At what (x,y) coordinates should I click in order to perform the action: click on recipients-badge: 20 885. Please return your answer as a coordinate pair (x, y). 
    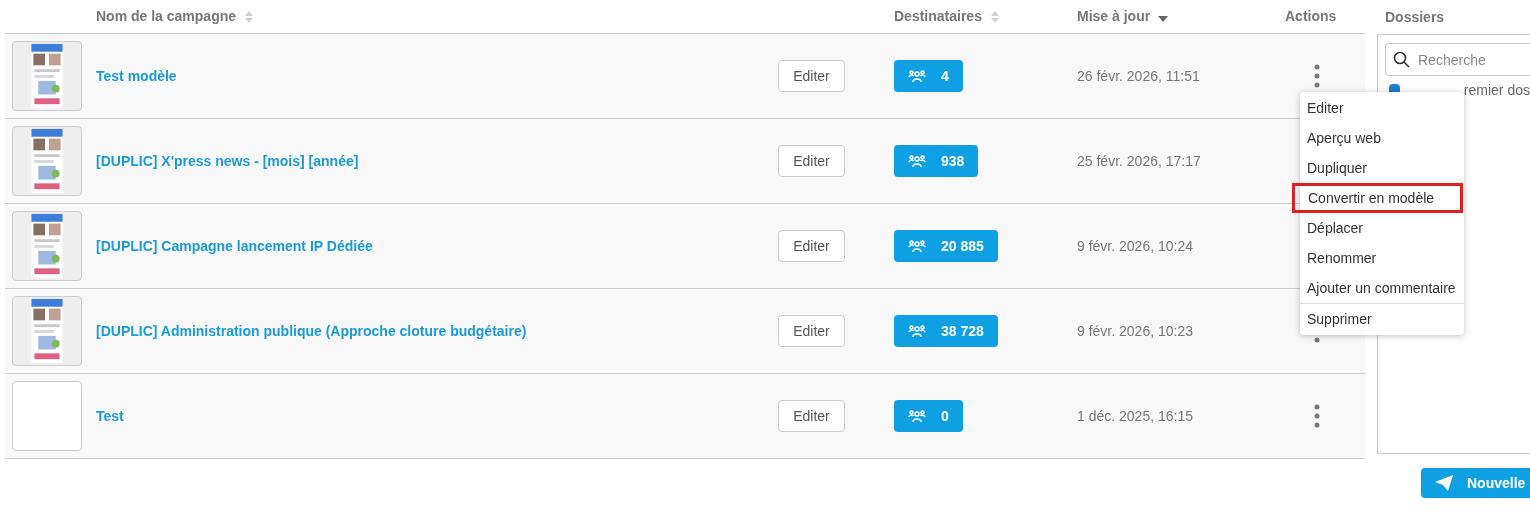
    Looking at the image, I should click on (946, 246).